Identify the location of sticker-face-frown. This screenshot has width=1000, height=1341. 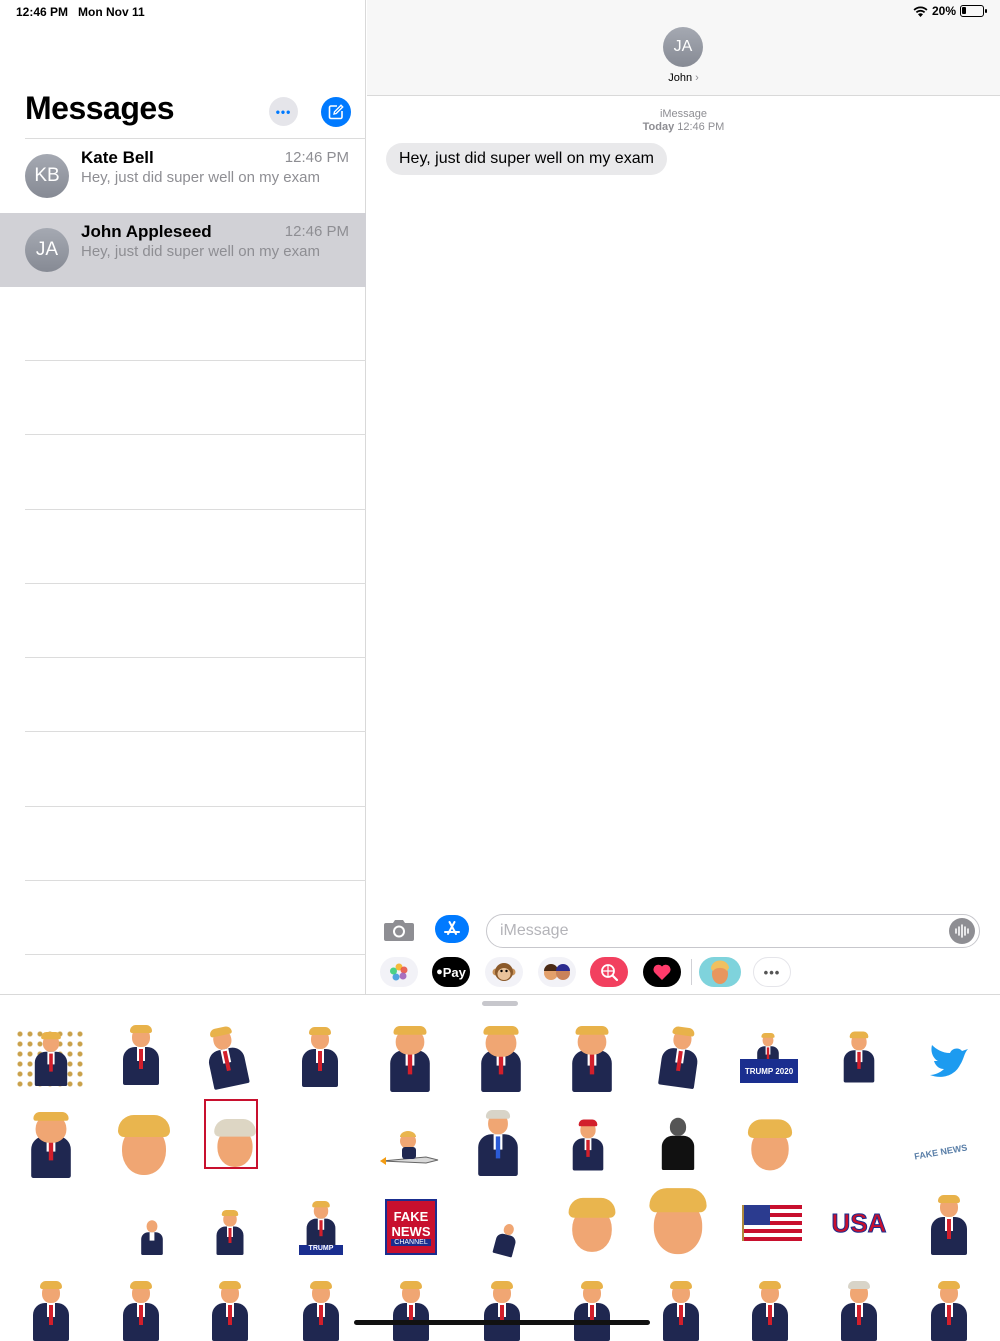
(770, 1143).